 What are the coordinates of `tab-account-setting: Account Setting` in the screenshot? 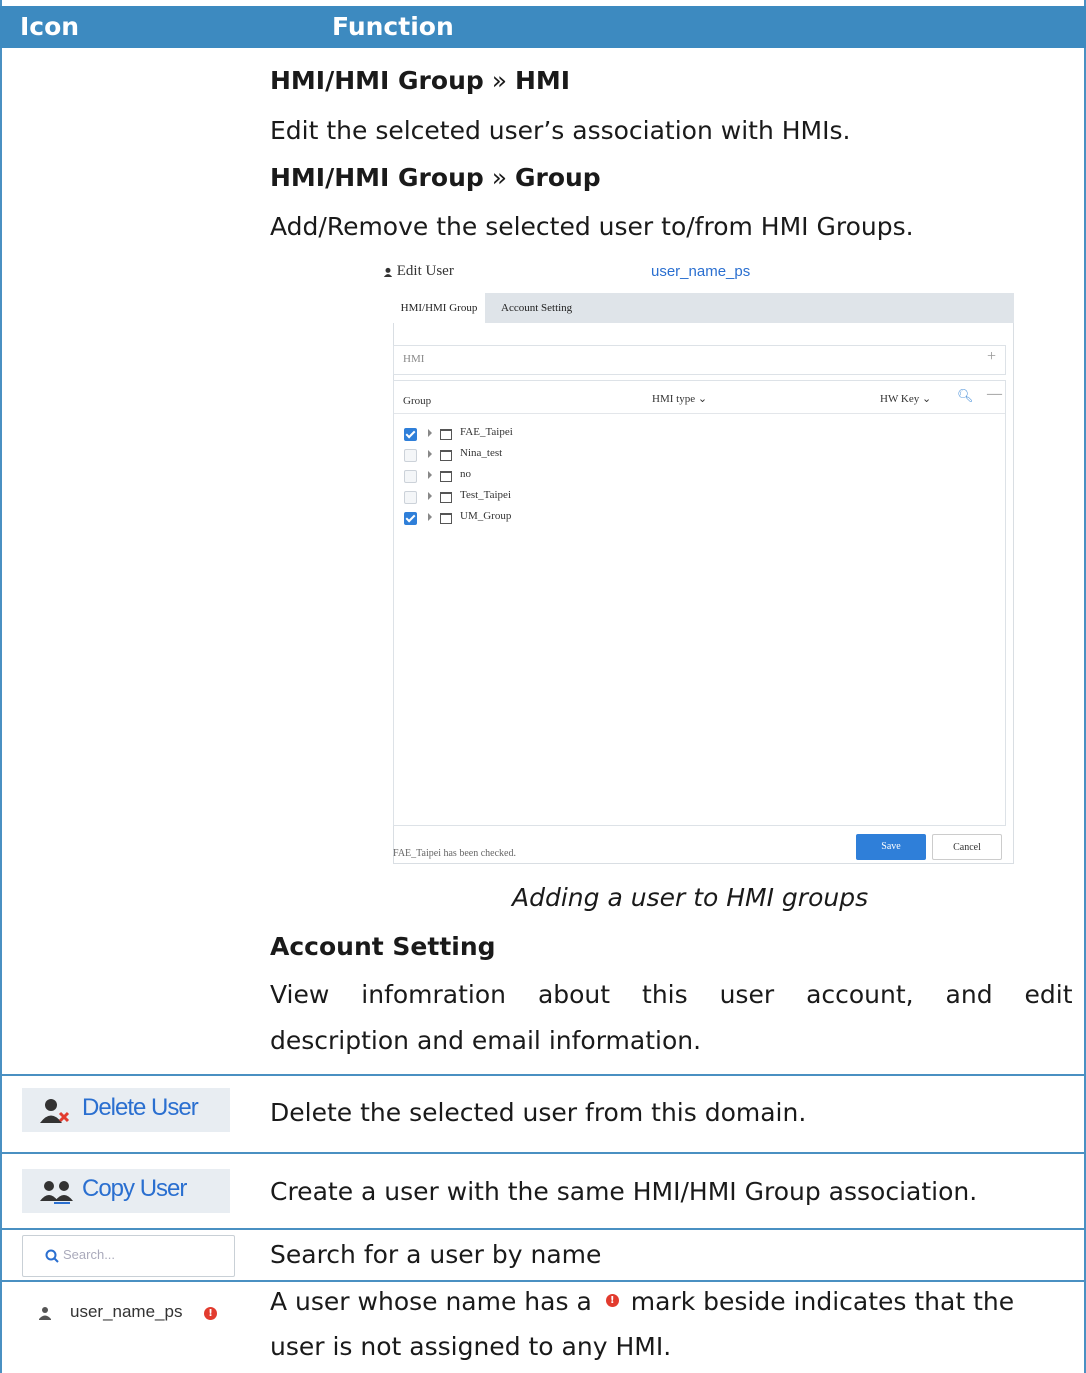 It's located at (536, 308).